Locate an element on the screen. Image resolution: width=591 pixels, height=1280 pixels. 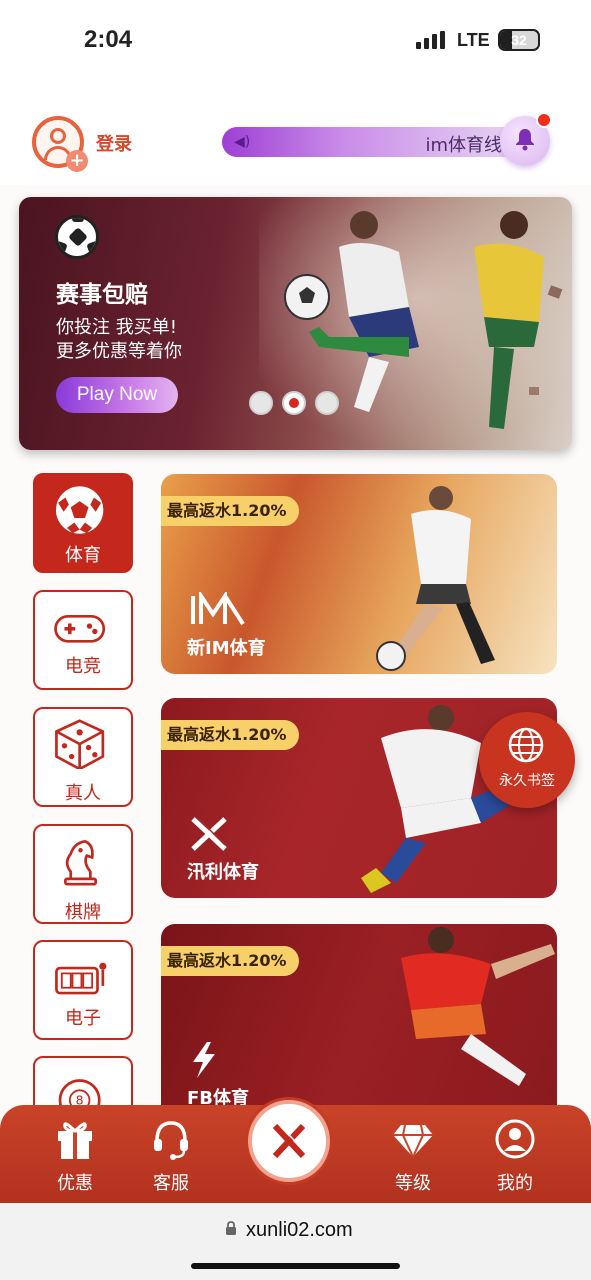
nav-promotions: 优惠 is located at coordinates (75, 1153).